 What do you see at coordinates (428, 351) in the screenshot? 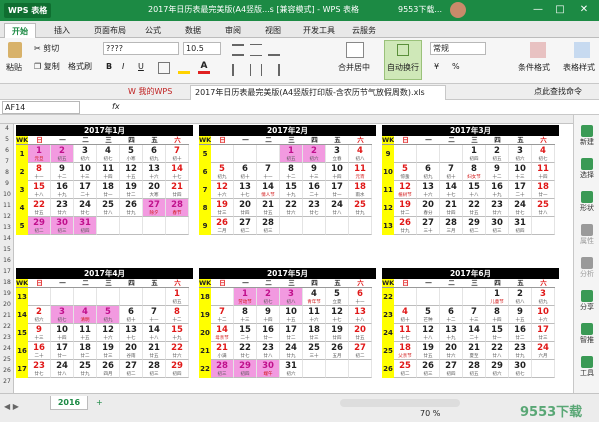
I see `day-cell: 19 廿五` at bounding box center [428, 351].